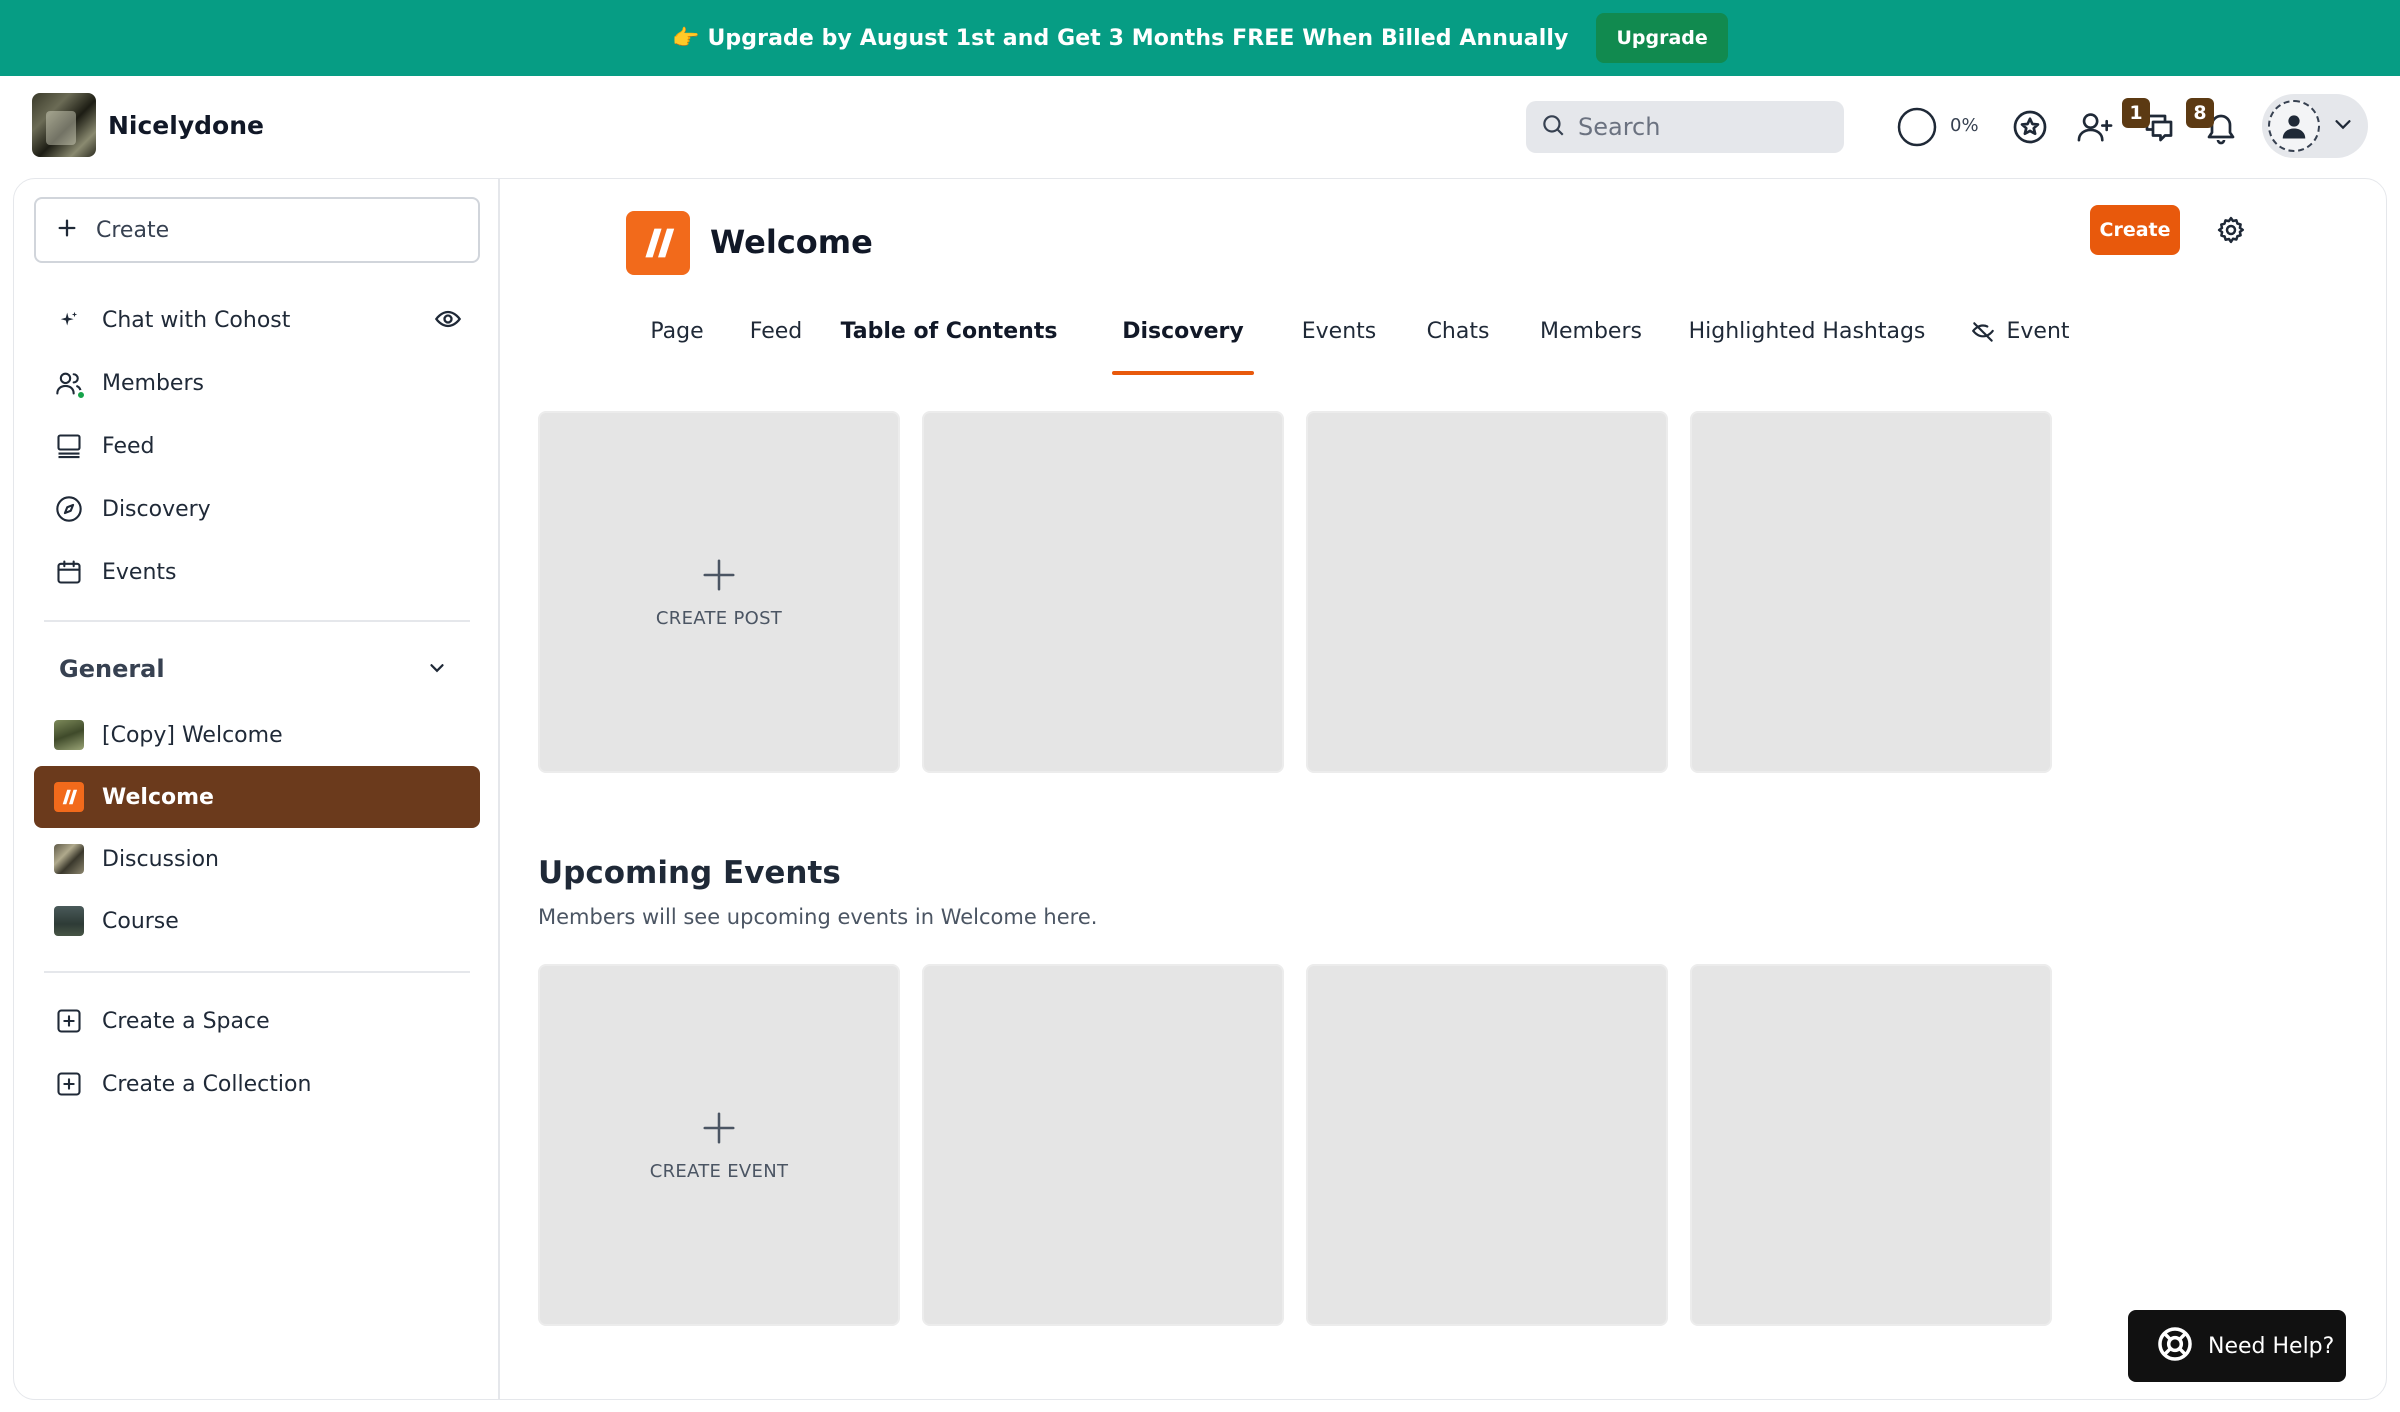  Describe the element at coordinates (2294, 126) in the screenshot. I see `avatar` at that location.